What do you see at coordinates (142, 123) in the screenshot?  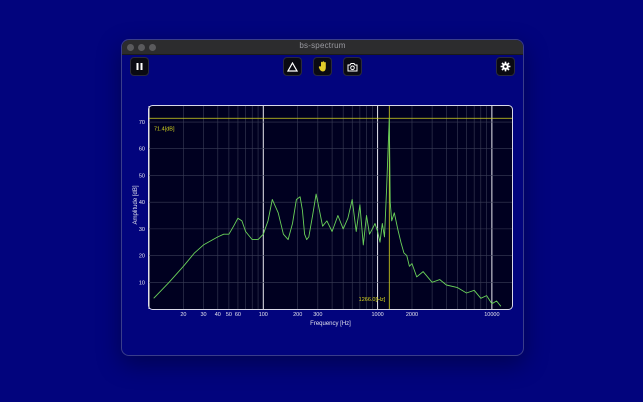 I see `y-tick-label: 70` at bounding box center [142, 123].